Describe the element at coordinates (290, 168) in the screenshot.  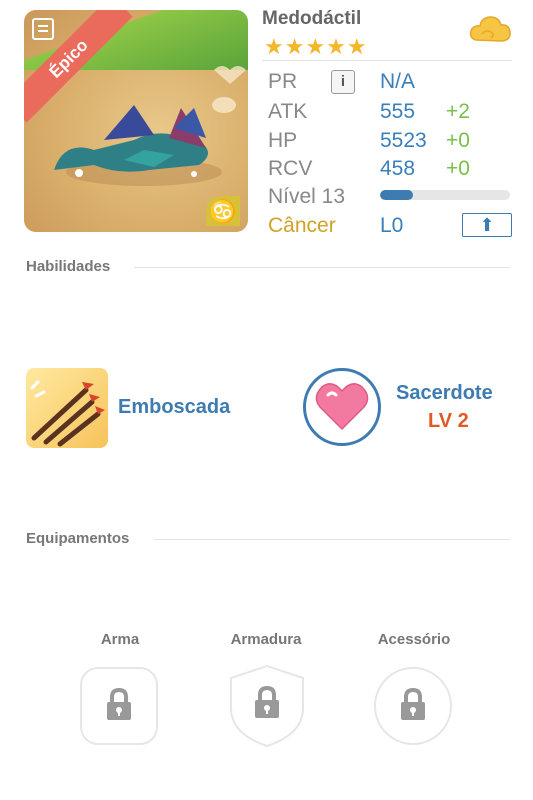
I see `rcv-label: RCV` at that location.